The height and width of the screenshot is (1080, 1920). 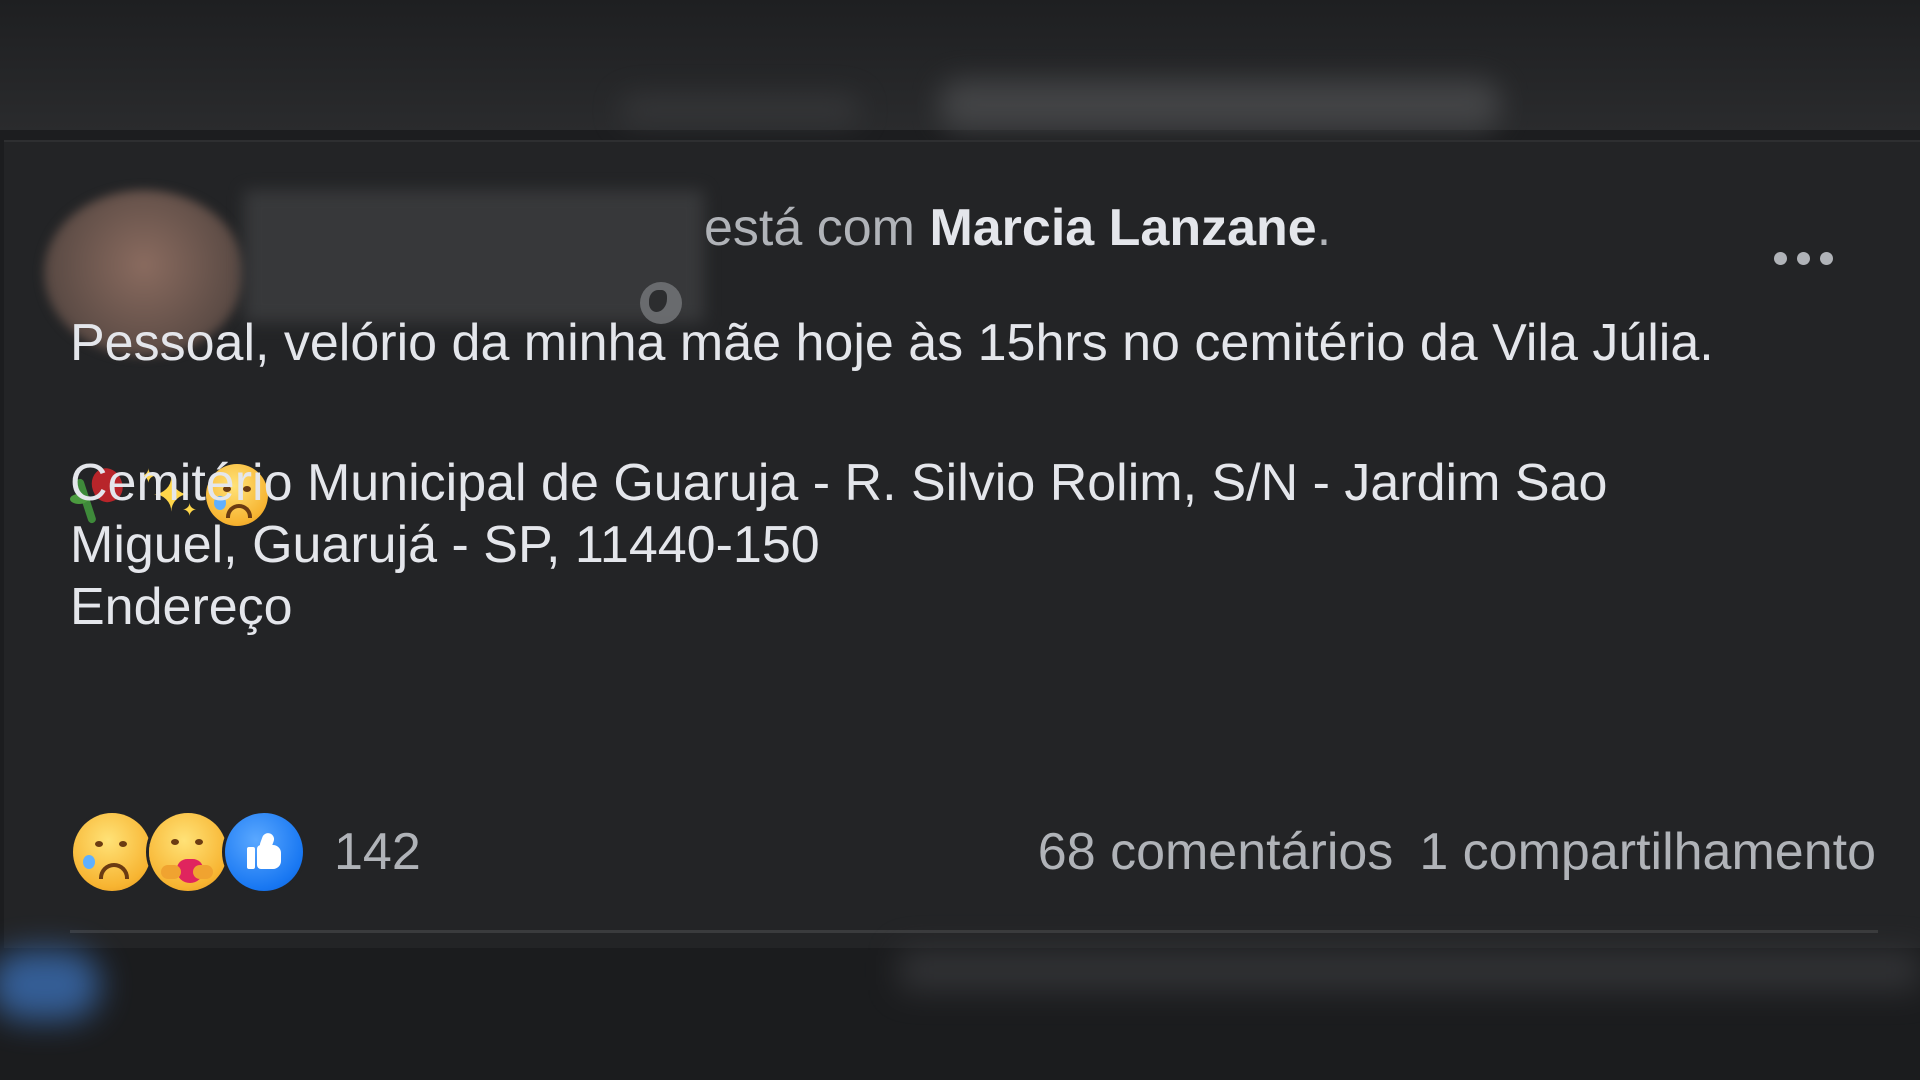 What do you see at coordinates (50, 985) in the screenshot?
I see `blurred-bottom-icon` at bounding box center [50, 985].